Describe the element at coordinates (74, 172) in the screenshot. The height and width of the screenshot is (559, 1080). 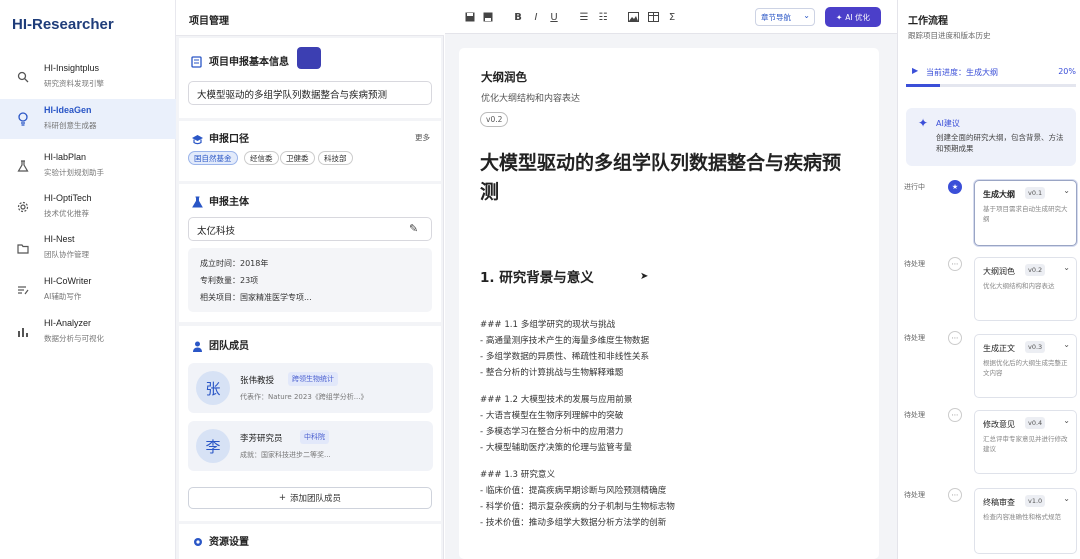
I see `sidebar-item-subtitle: 实验计划规划助手` at that location.